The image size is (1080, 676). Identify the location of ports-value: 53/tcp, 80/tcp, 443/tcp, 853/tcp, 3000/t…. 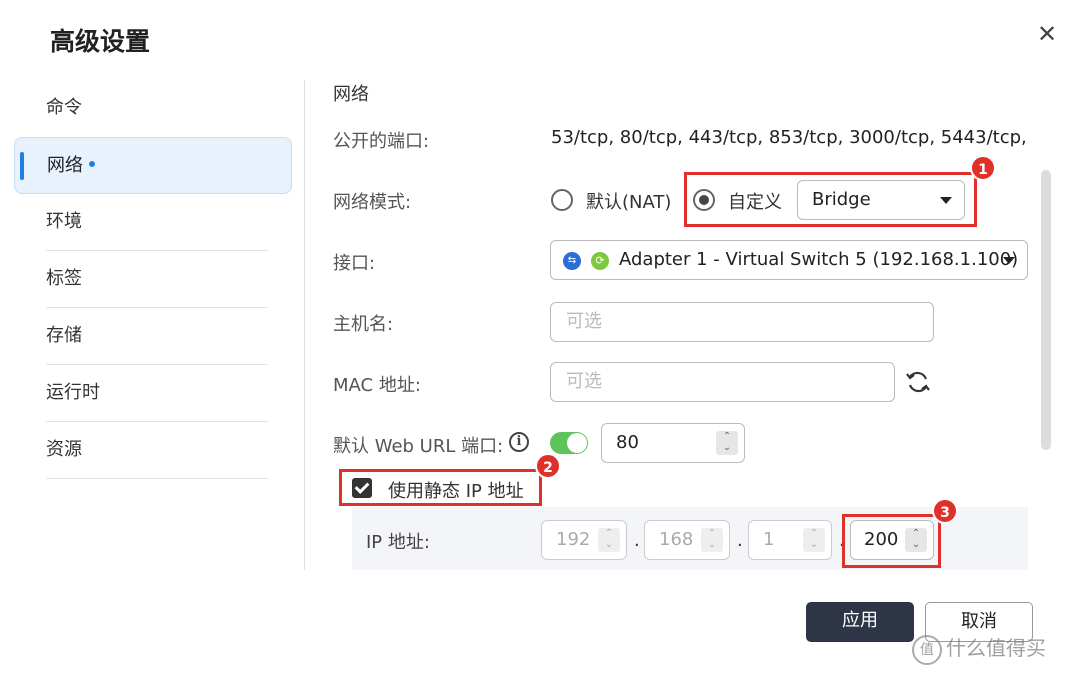
(788, 137).